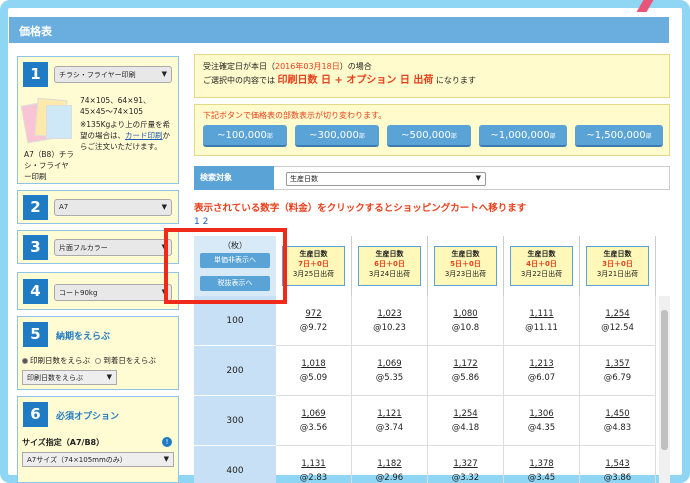 The height and width of the screenshot is (483, 690). I want to click on step-4-panel: 4 コート90kg ▼, so click(98, 291).